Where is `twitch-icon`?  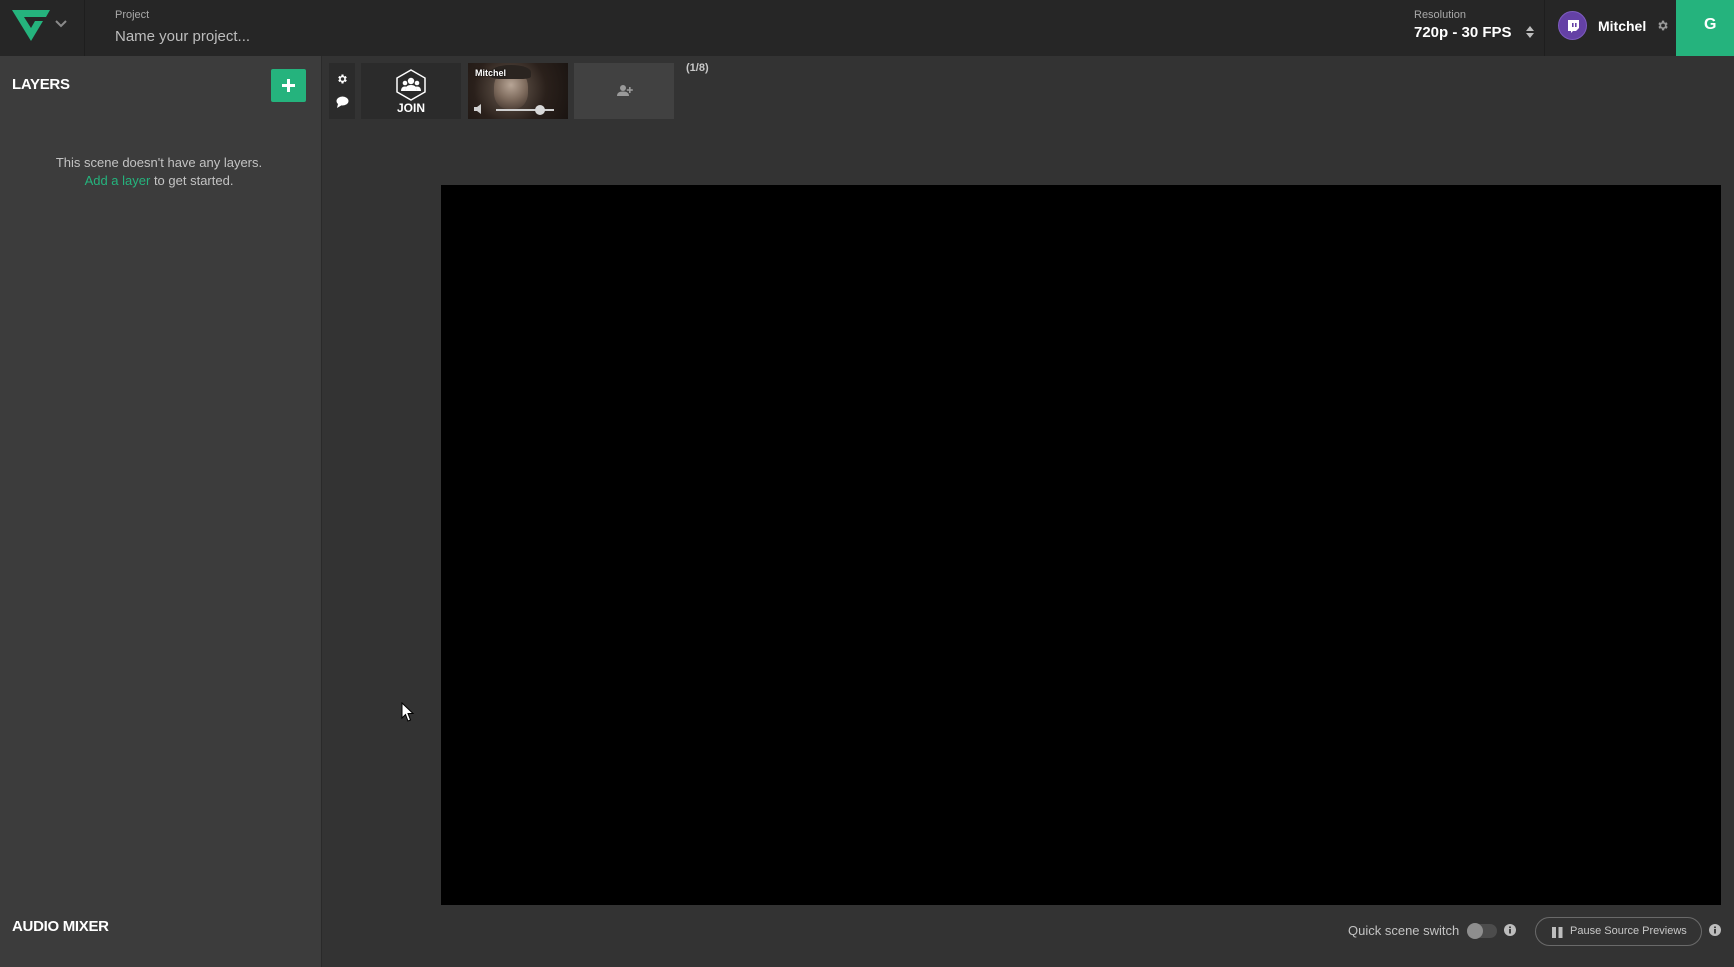
twitch-icon is located at coordinates (1573, 26).